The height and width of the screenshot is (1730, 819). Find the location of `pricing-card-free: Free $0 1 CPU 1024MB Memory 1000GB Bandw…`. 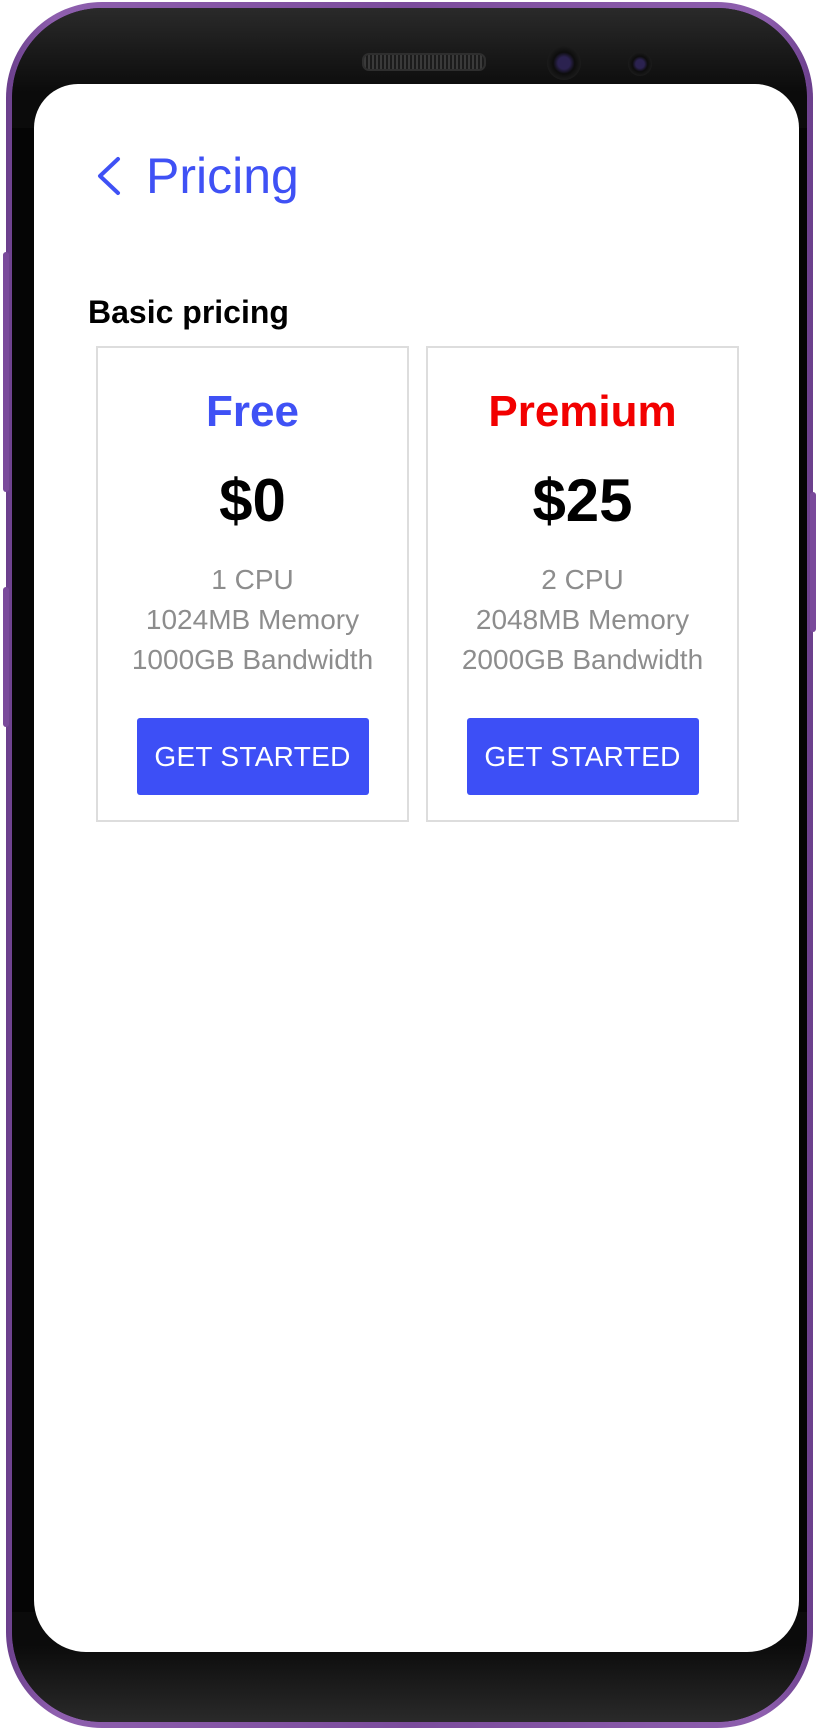

pricing-card-free: Free $0 1 CPU 1024MB Memory 1000GB Bandw… is located at coordinates (252, 584).